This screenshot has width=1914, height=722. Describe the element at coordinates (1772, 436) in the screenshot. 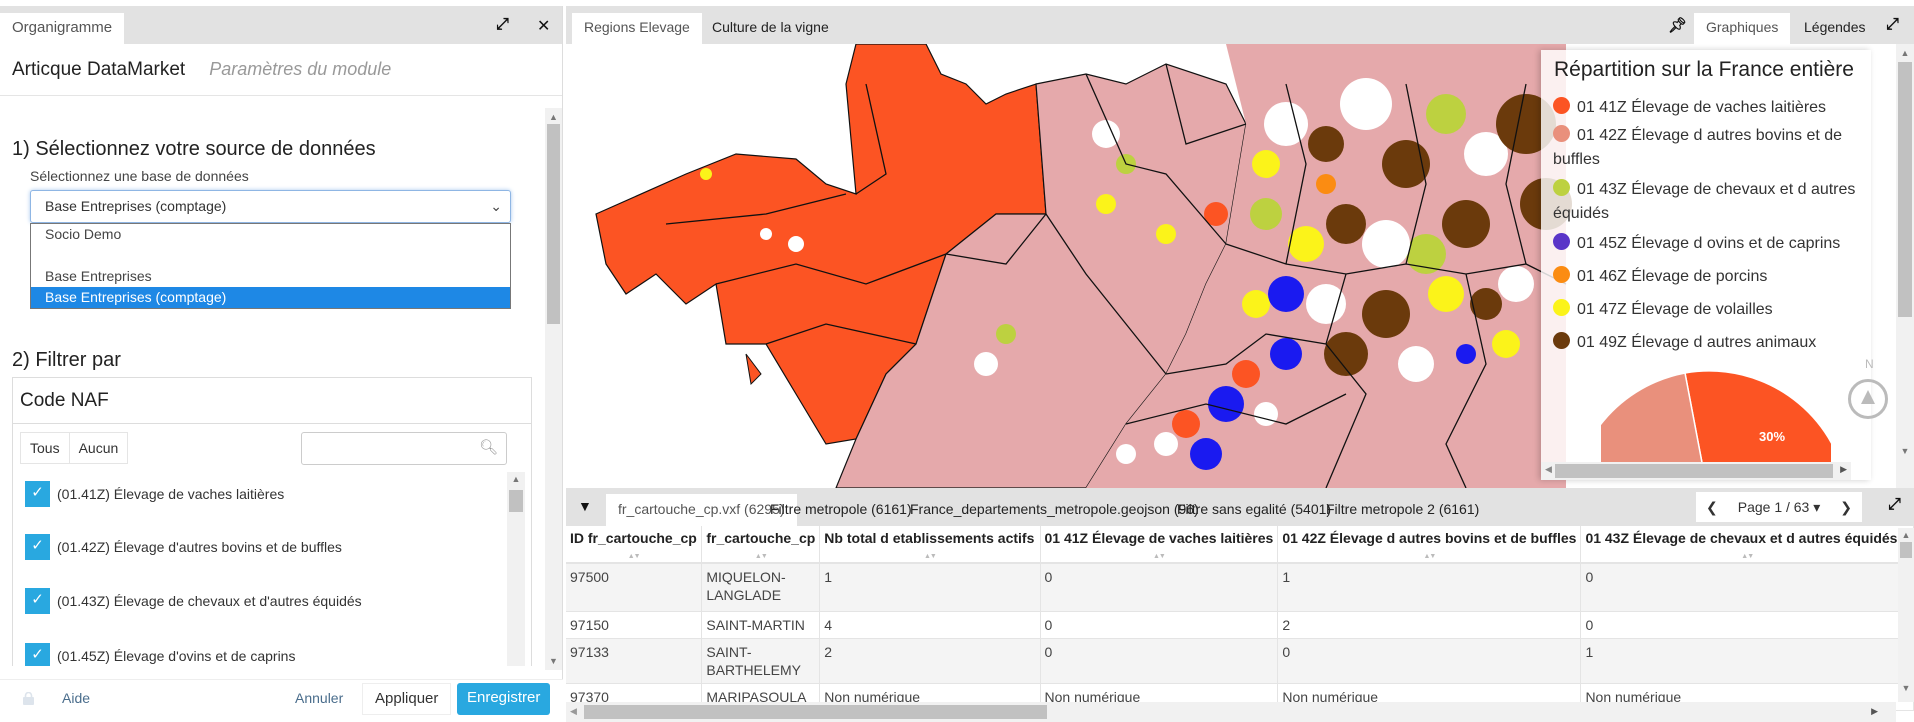

I see `pie-percent-label: 30%` at that location.